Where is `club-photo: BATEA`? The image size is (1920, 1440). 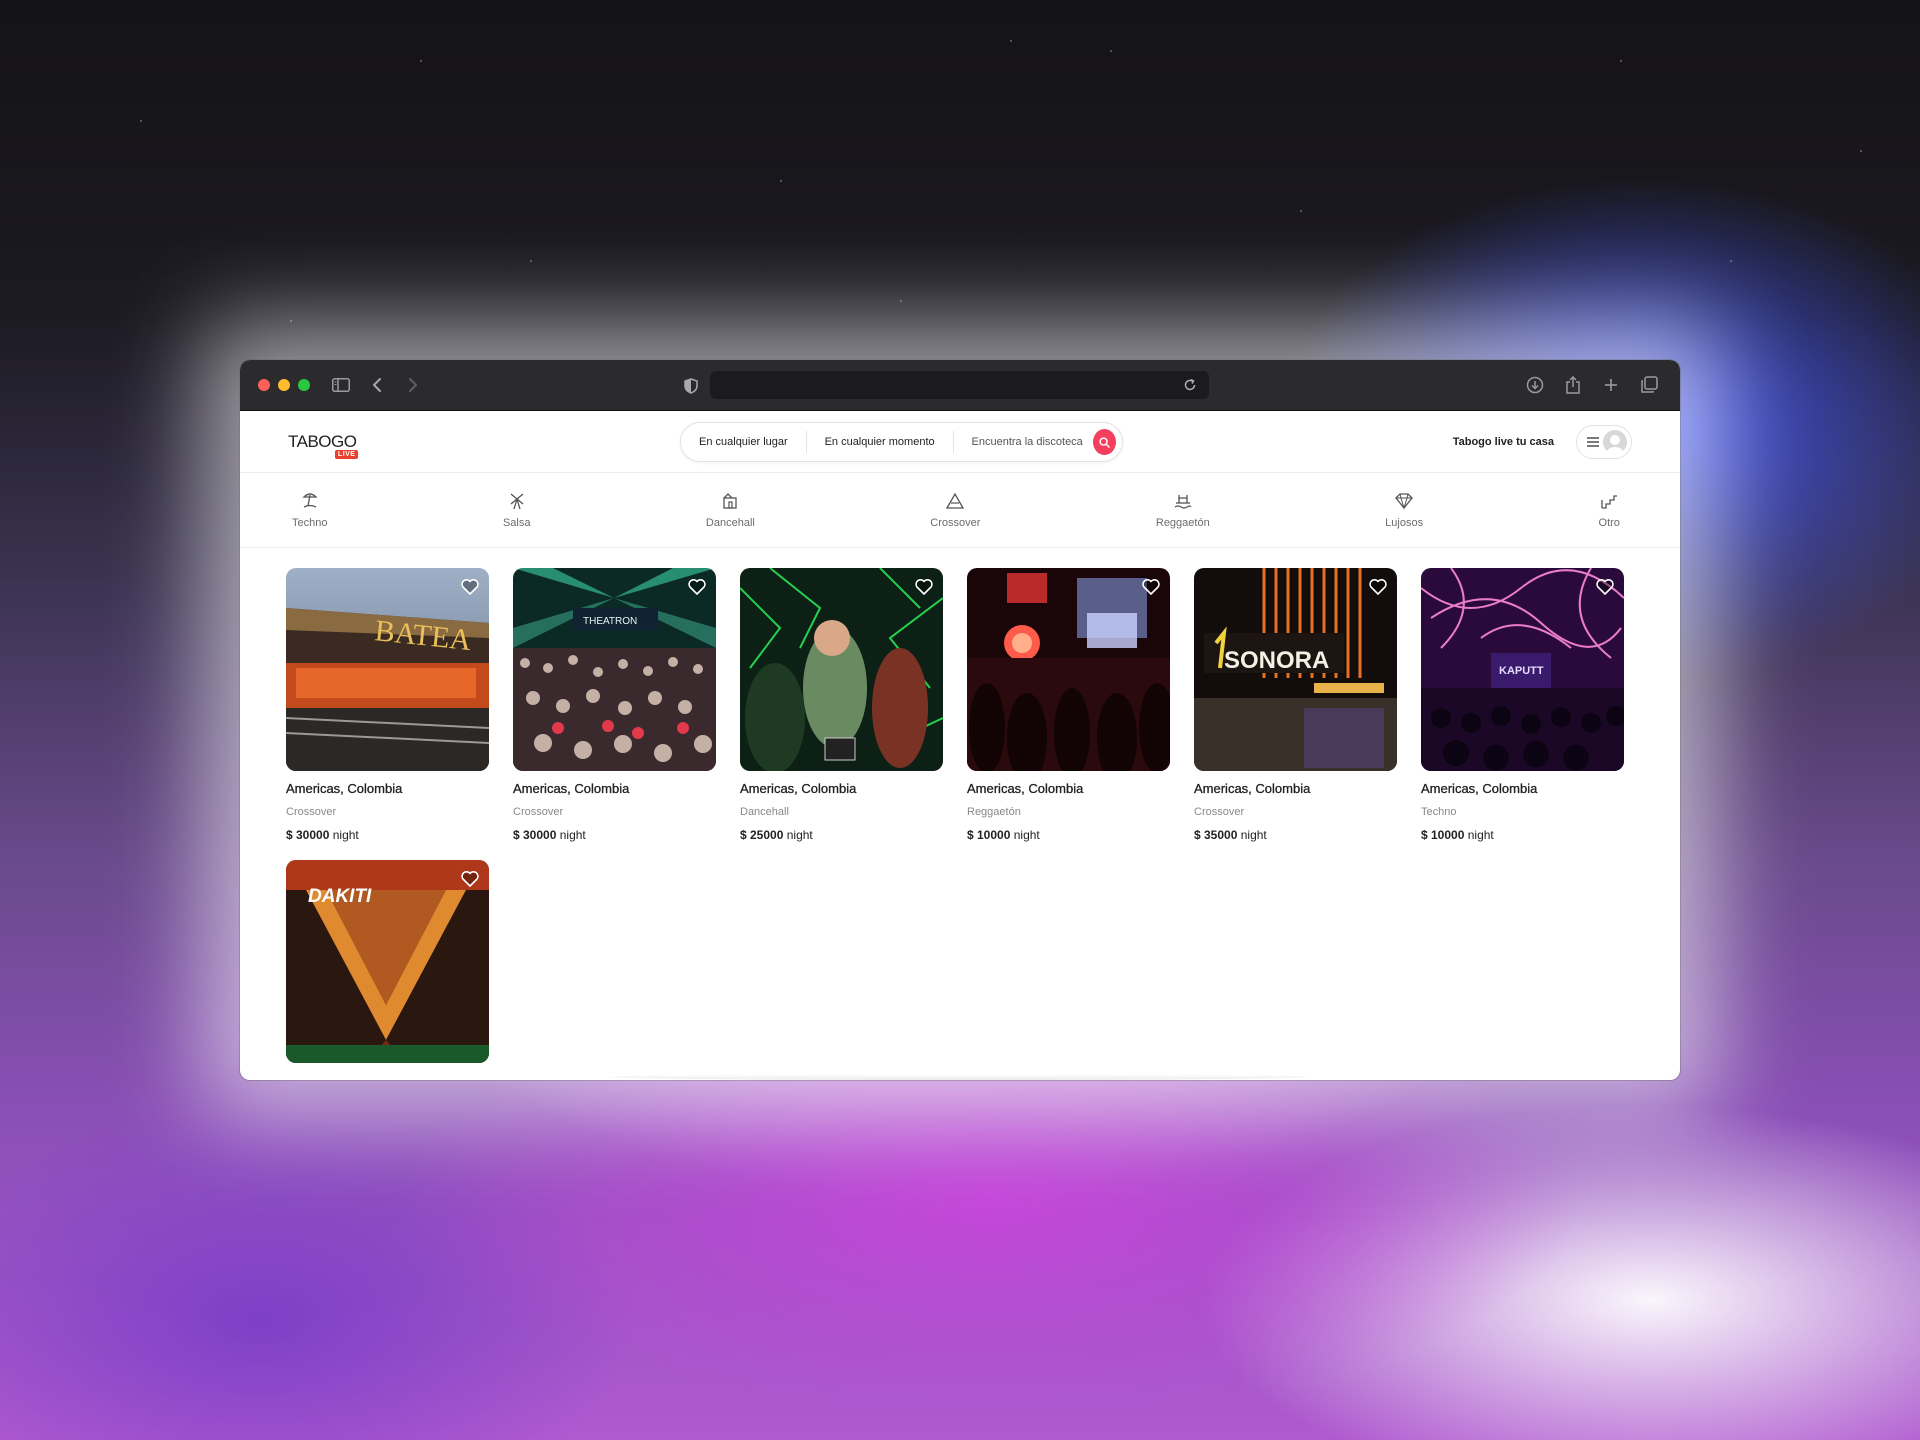 club-photo: BATEA is located at coordinates (387, 669).